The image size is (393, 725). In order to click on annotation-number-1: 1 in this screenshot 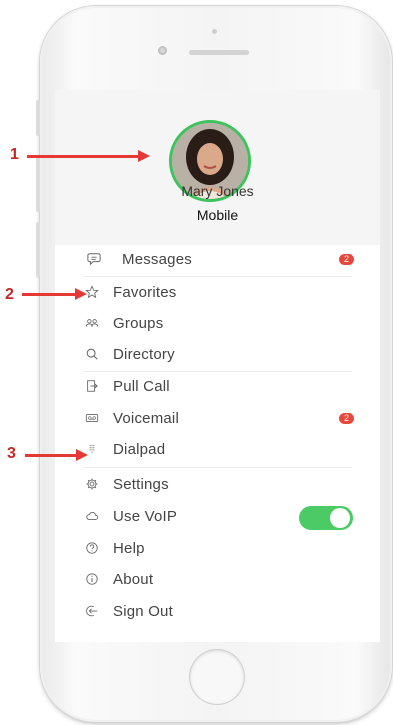, I will do `click(14, 154)`.